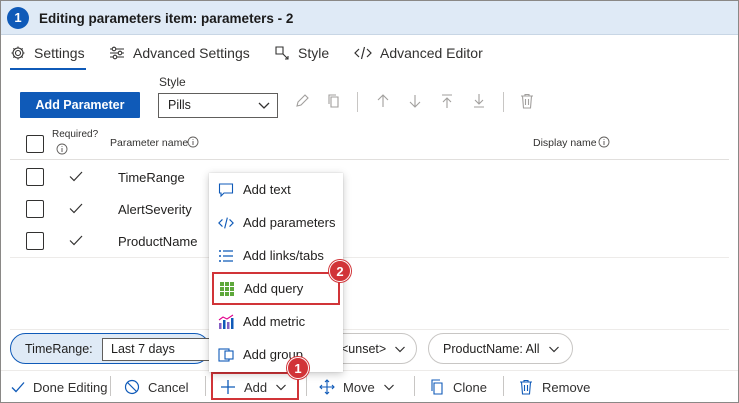  I want to click on menu-item-add-text: Add text, so click(276, 189).